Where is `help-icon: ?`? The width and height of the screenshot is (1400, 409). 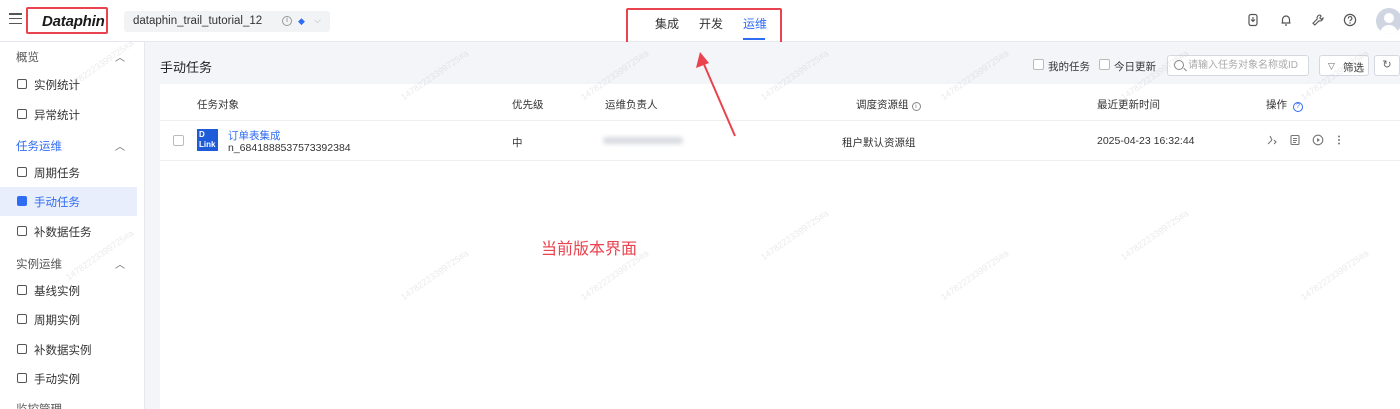 help-icon: ? is located at coordinates (1298, 107).